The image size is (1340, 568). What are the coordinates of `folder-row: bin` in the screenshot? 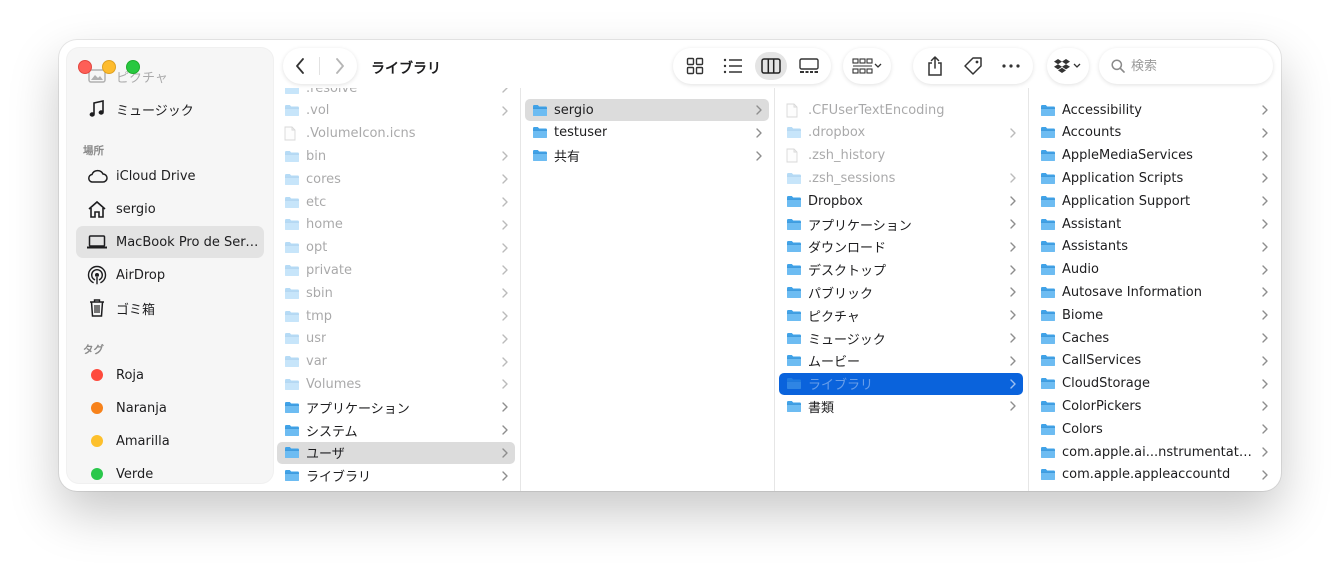 It's located at (396, 156).